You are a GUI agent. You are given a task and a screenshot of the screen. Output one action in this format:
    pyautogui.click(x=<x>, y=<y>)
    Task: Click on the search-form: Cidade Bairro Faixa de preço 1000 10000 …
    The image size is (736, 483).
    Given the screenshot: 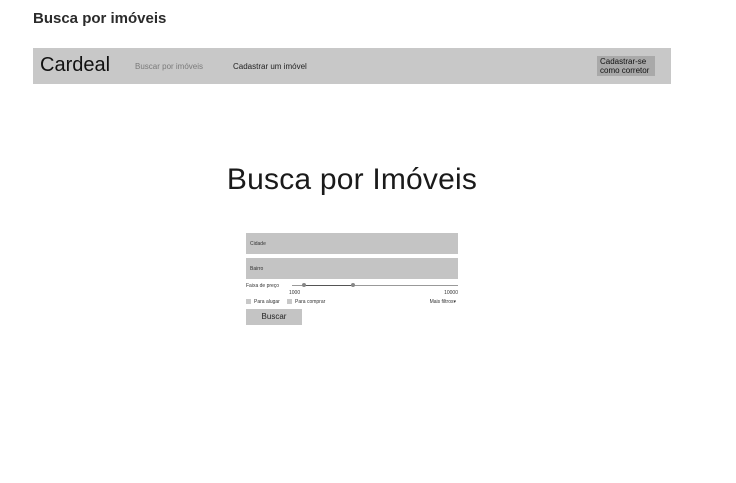 What is the action you would take?
    pyautogui.click(x=352, y=279)
    